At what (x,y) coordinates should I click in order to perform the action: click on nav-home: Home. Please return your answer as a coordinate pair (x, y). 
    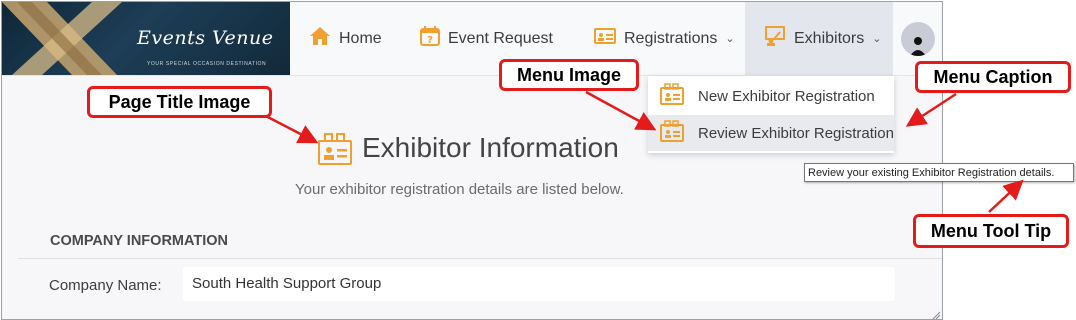
    Looking at the image, I should click on (345, 38).